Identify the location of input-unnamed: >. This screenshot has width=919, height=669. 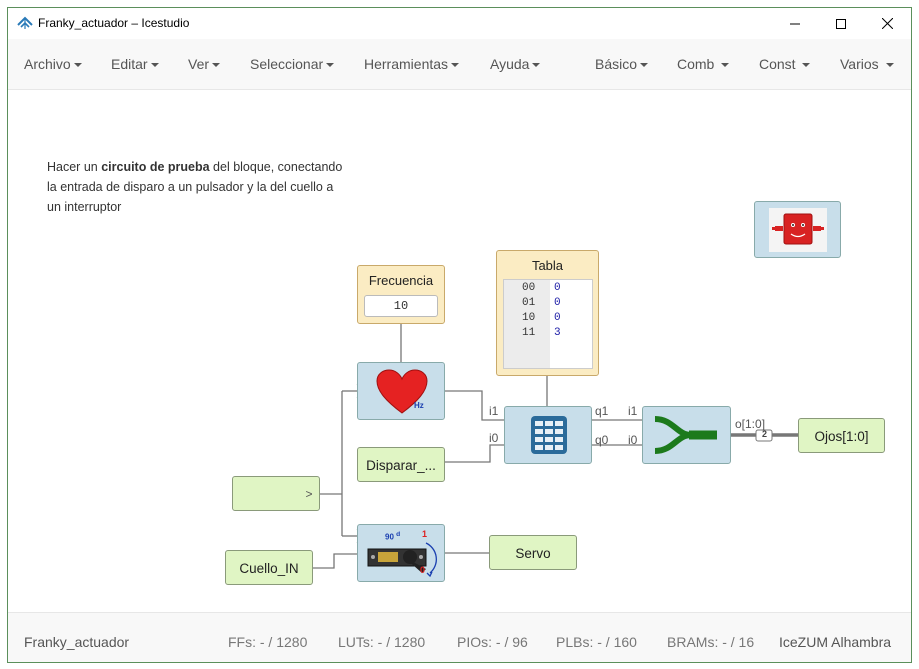
(276, 493).